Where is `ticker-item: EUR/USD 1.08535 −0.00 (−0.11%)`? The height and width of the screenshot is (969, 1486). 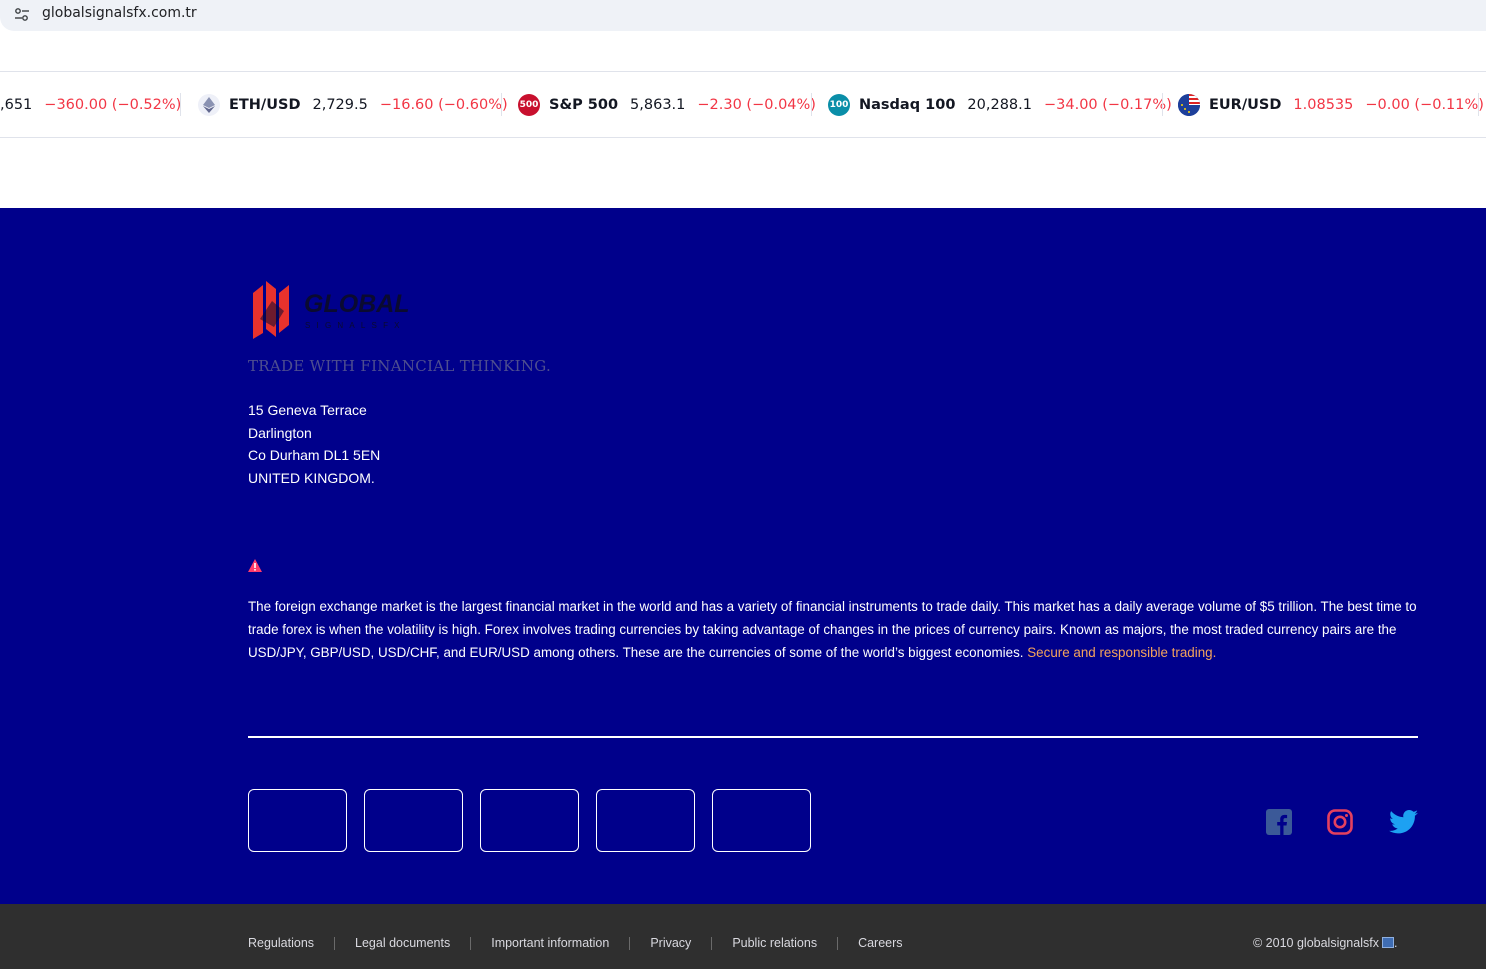 ticker-item: EUR/USD 1.08535 −0.00 (−0.11%) is located at coordinates (1331, 104).